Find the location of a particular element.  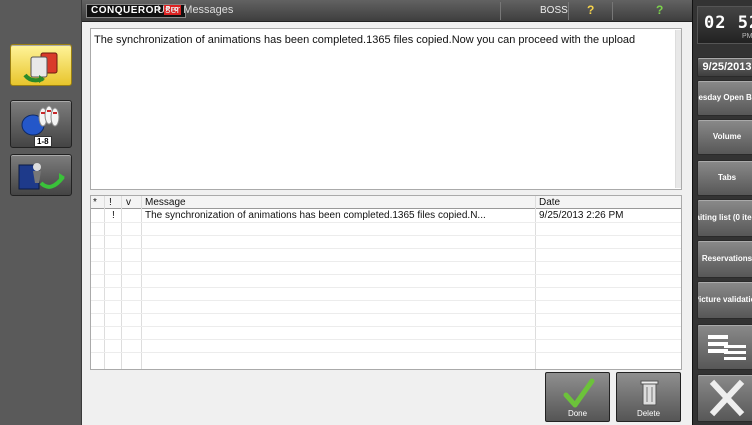

logo-text: CONQUEROR is located at coordinates (126, 10).